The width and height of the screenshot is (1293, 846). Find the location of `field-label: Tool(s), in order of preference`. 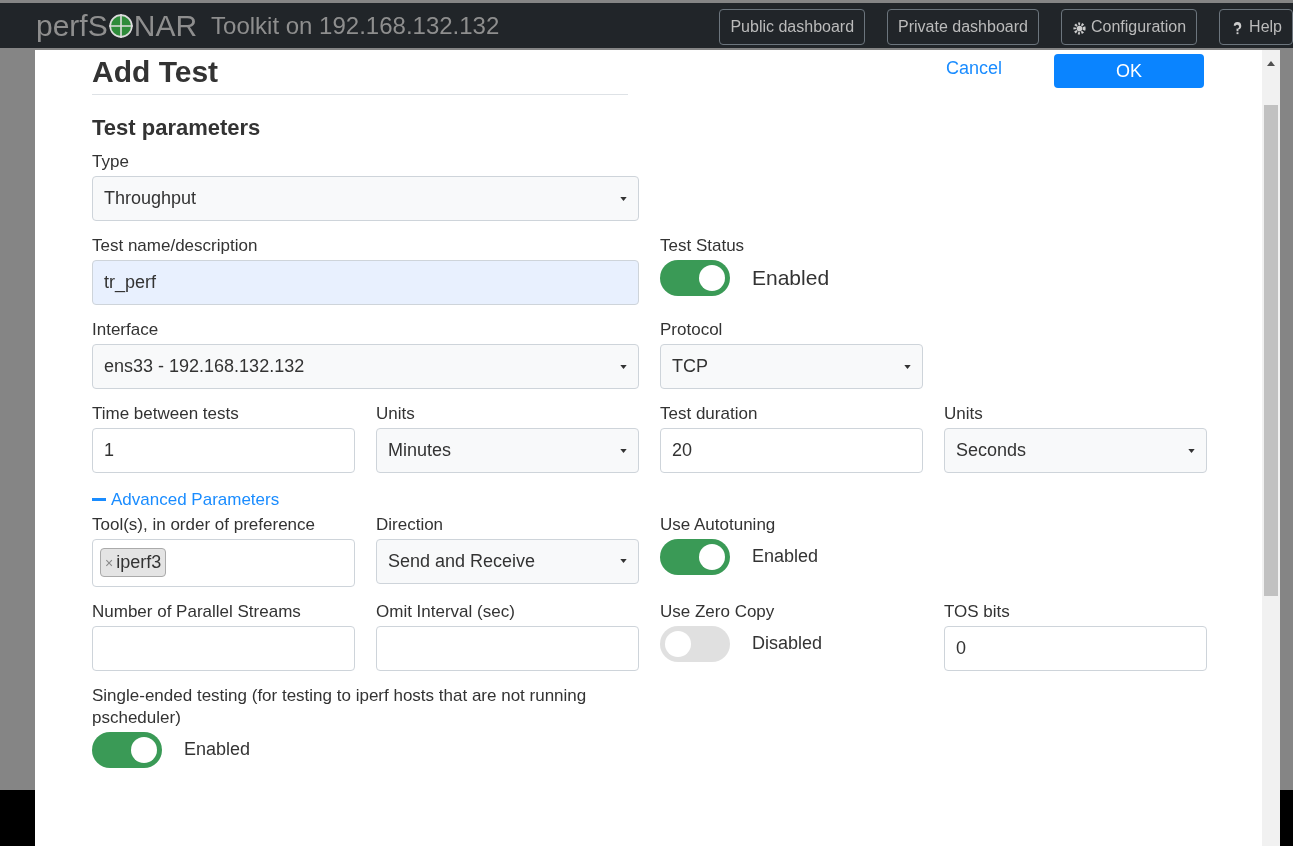

field-label: Tool(s), in order of preference is located at coordinates (204, 524).